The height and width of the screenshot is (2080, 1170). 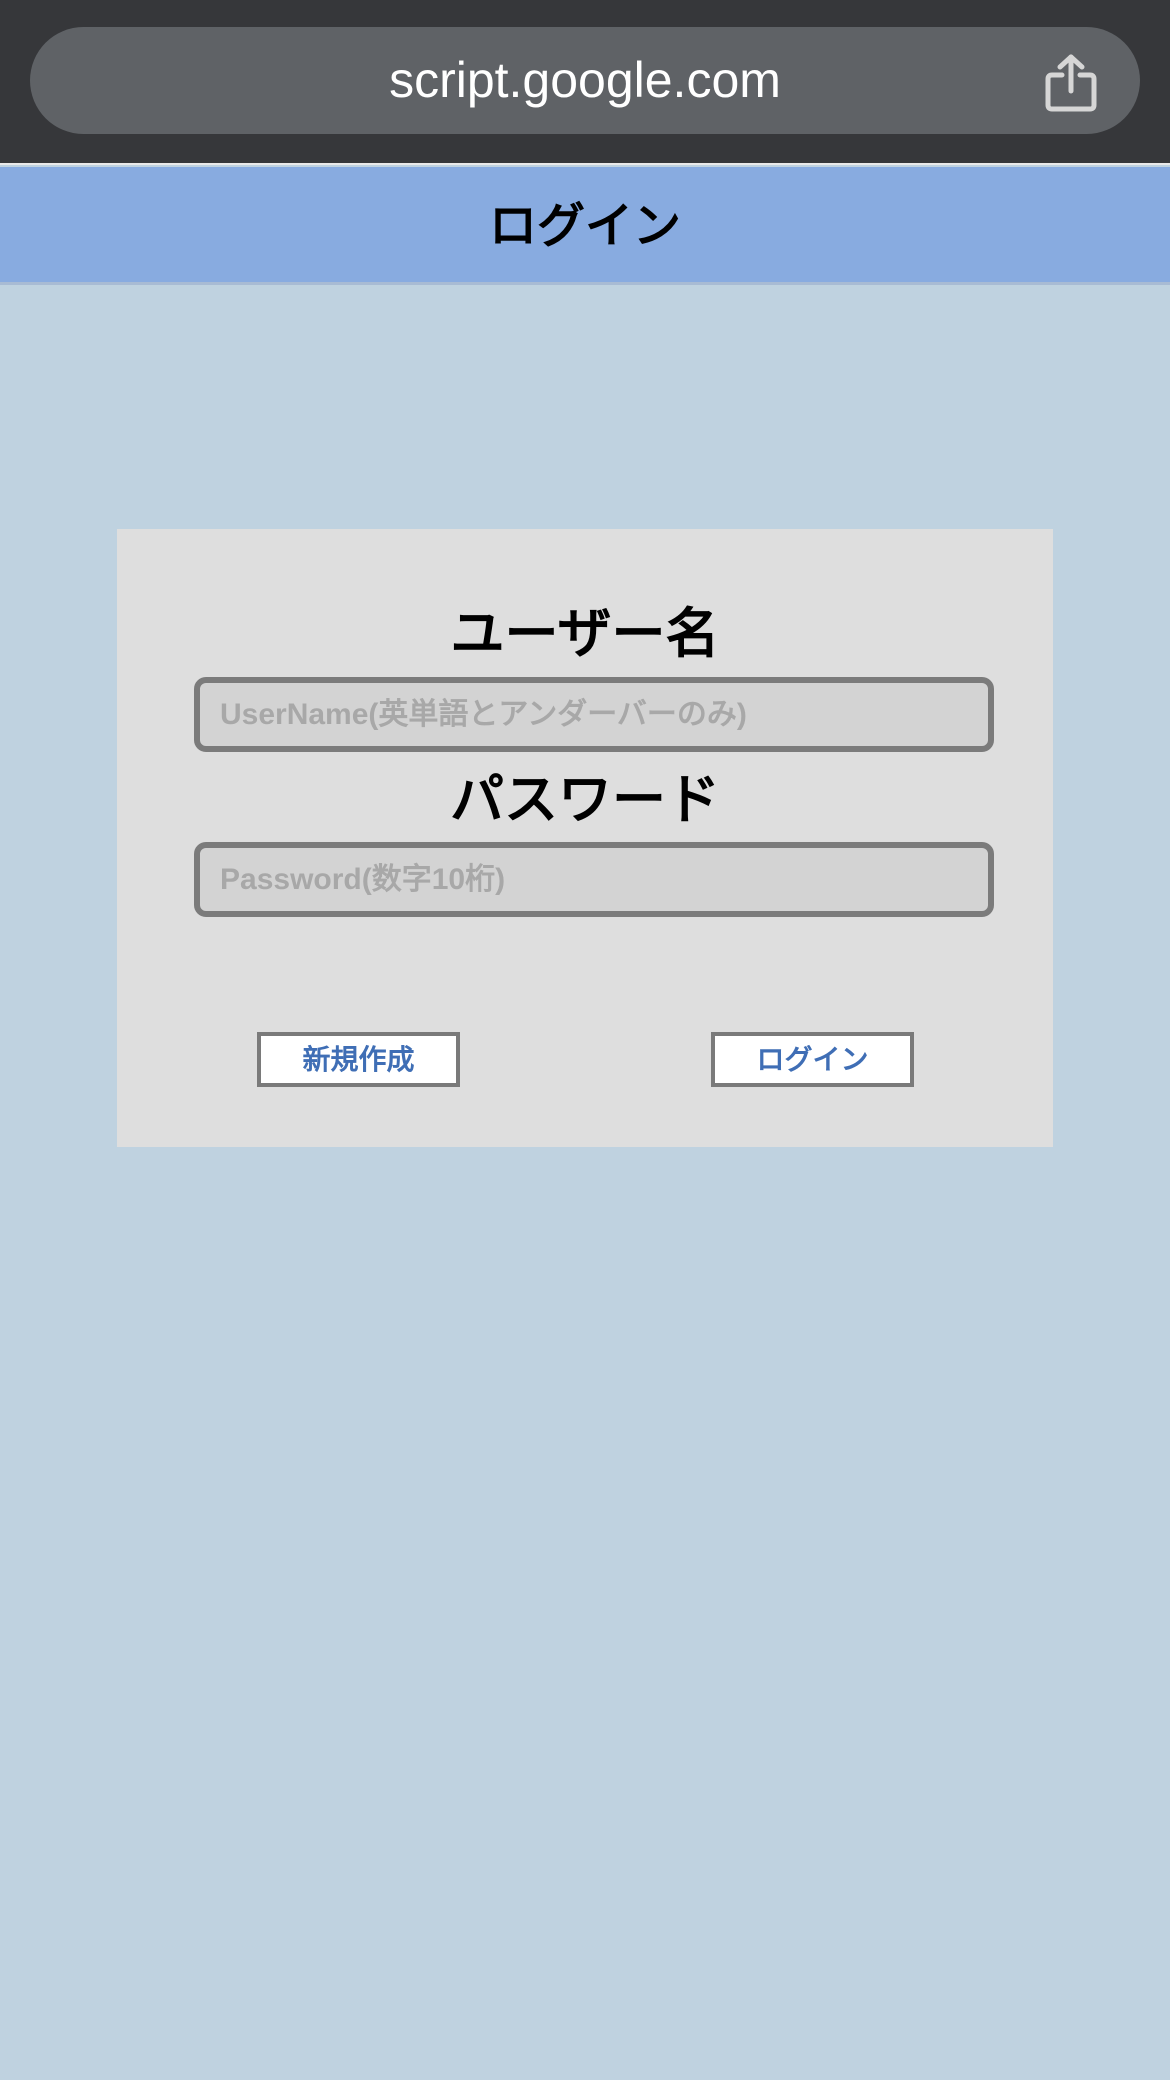 I want to click on password-input, so click(x=594, y=879).